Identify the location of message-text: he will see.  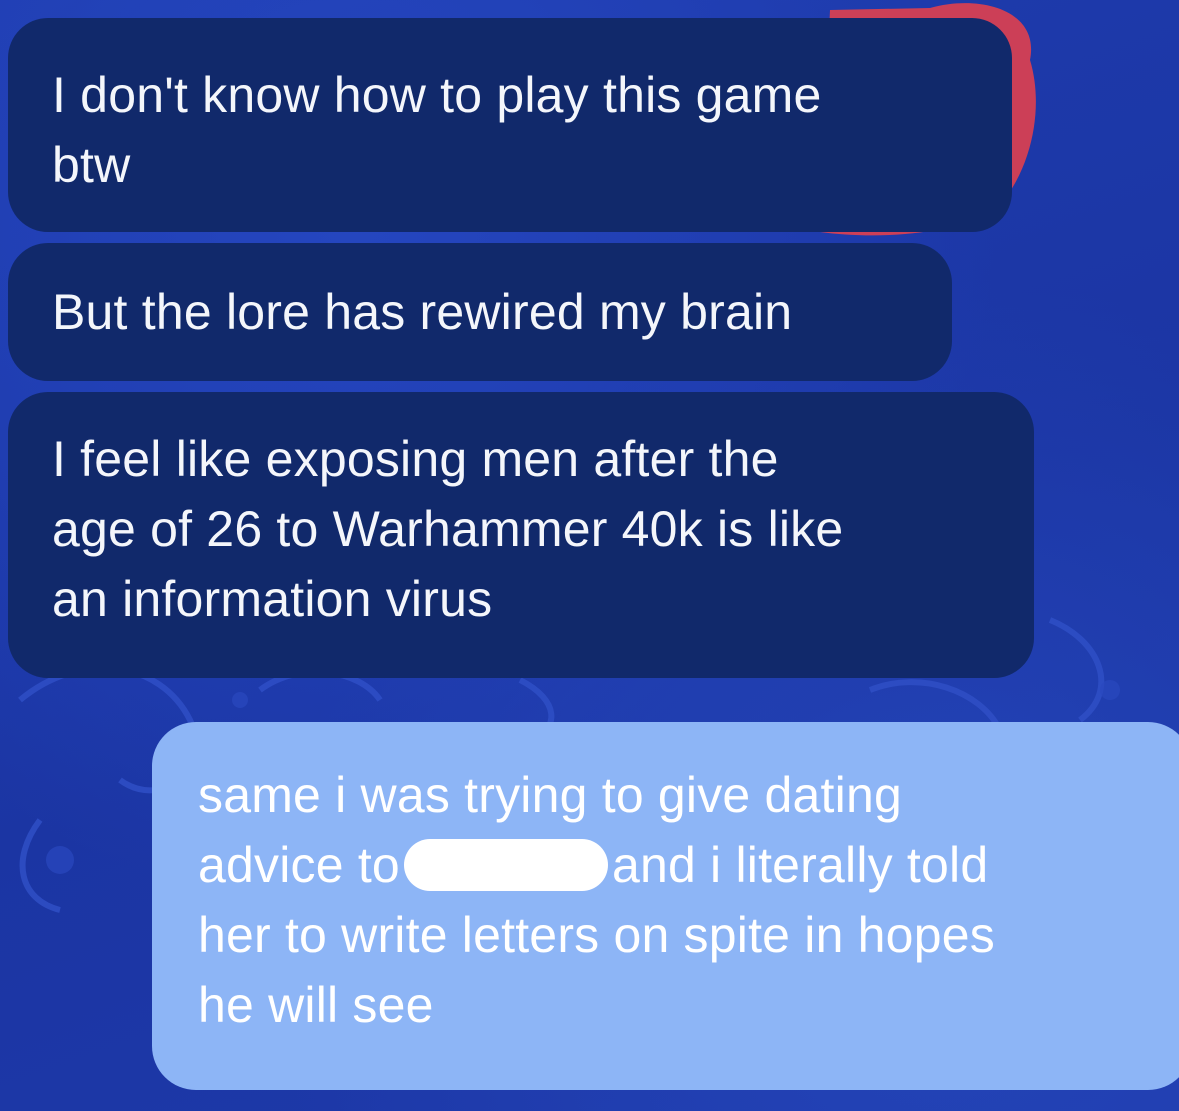
(316, 1005).